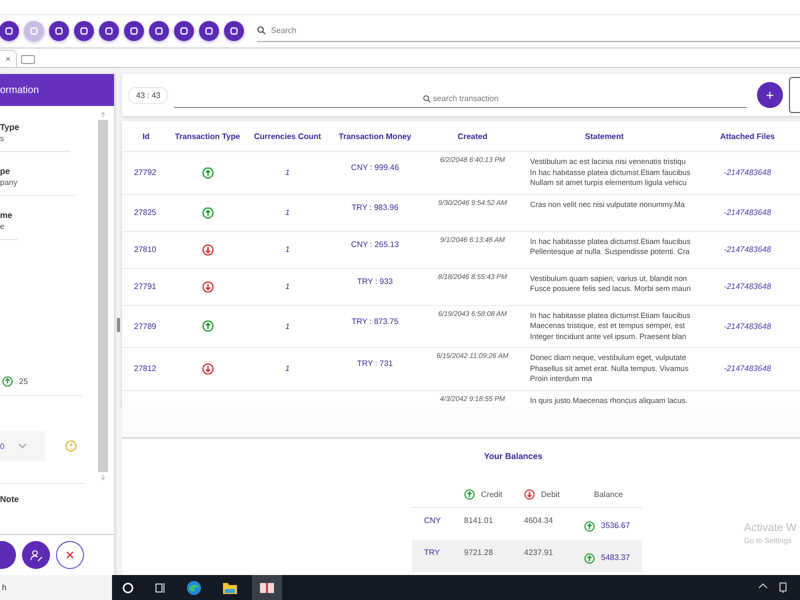  I want to click on table-cell: TRY : 983.96, so click(375, 207).